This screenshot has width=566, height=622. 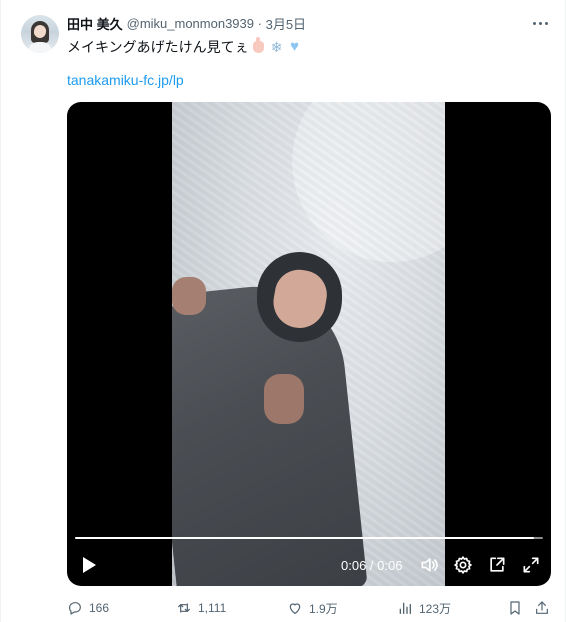 I want to click on play-icon, so click(x=89, y=565).